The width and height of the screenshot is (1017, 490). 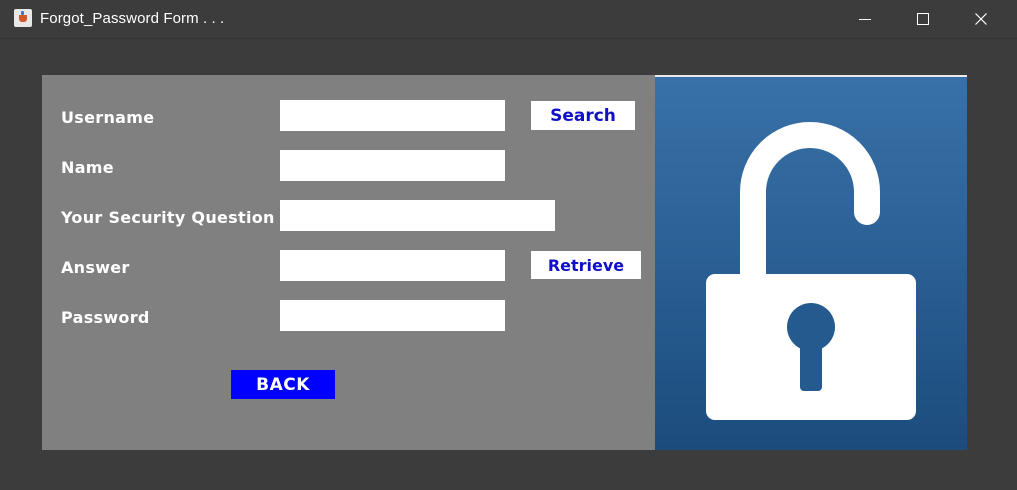 I want to click on minimize-button, so click(x=865, y=19).